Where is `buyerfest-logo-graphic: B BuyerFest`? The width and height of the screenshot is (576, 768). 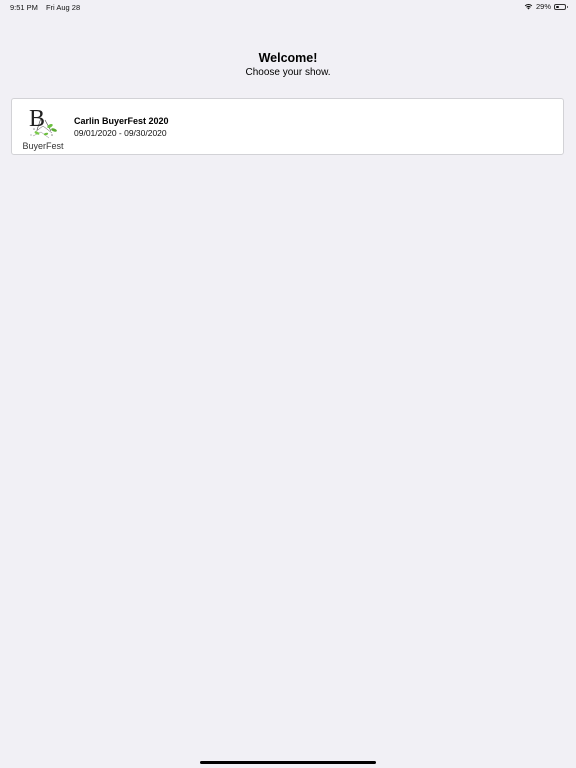
buyerfest-logo-graphic: B BuyerFest is located at coordinates (43, 128).